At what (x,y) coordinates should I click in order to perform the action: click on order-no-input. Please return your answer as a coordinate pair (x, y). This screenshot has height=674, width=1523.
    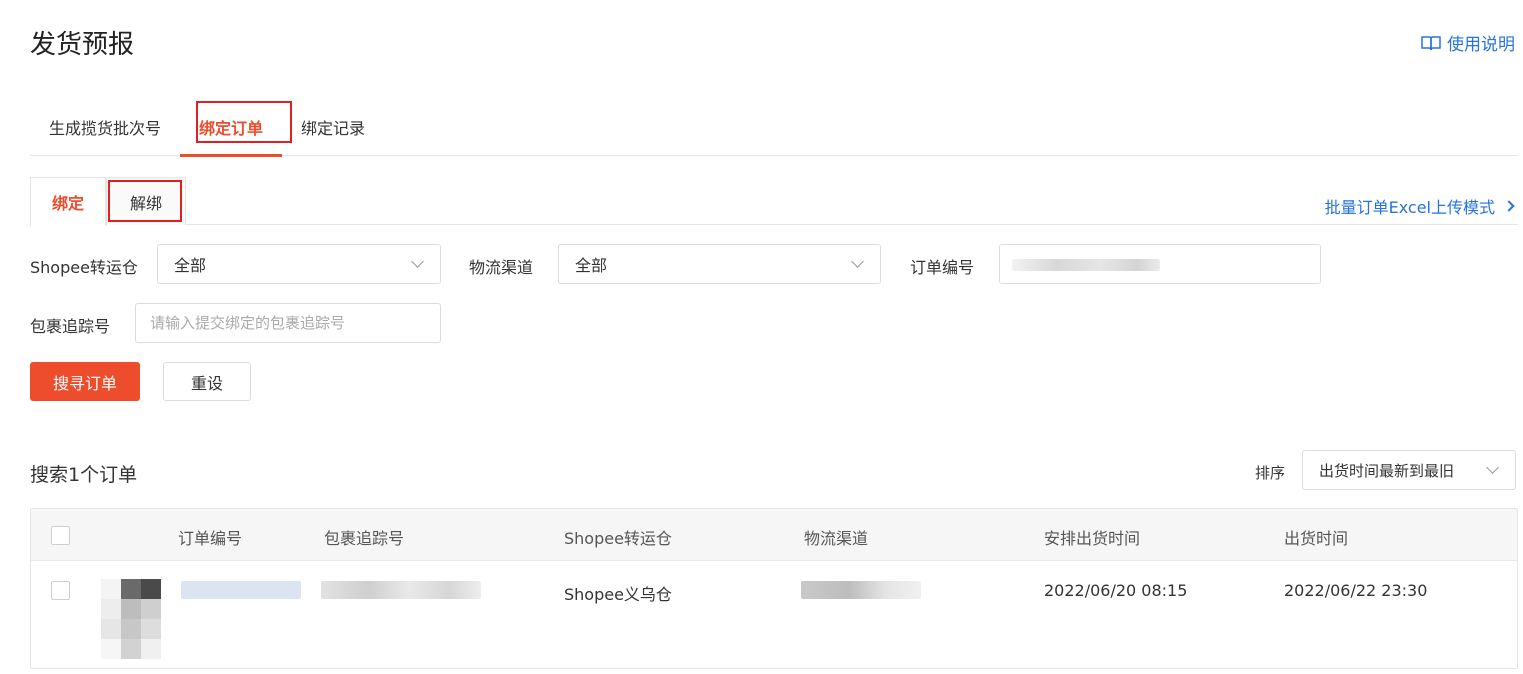
    Looking at the image, I should click on (1160, 264).